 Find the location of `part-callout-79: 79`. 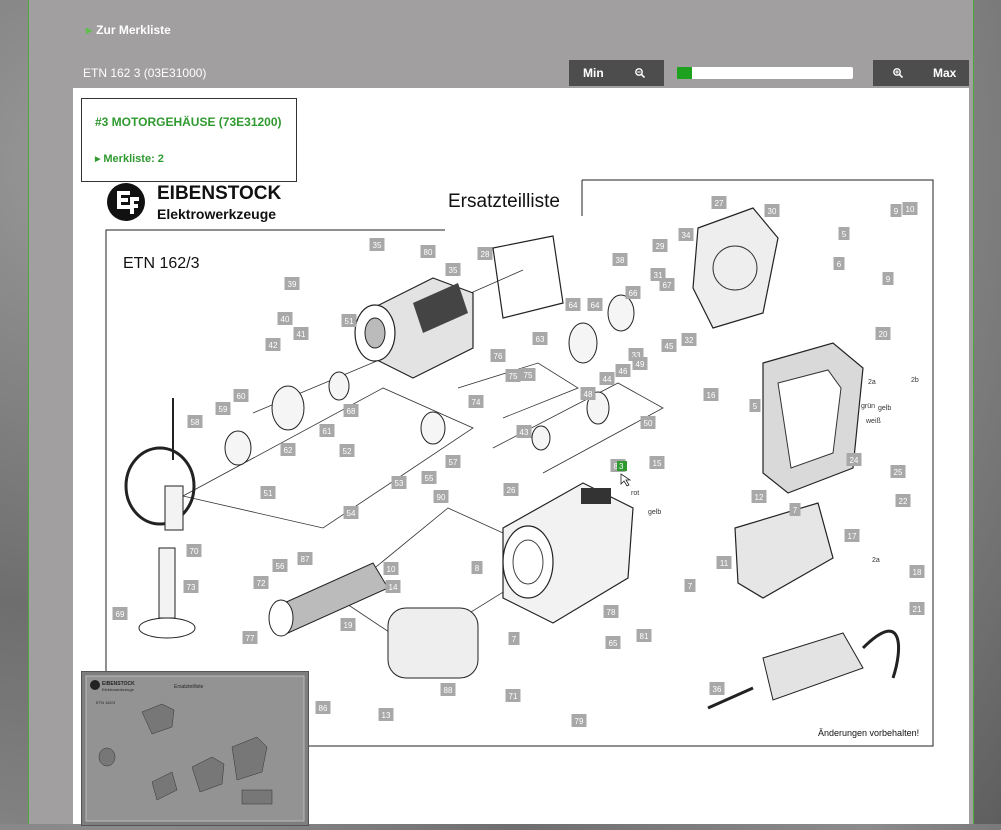

part-callout-79: 79 is located at coordinates (579, 720).